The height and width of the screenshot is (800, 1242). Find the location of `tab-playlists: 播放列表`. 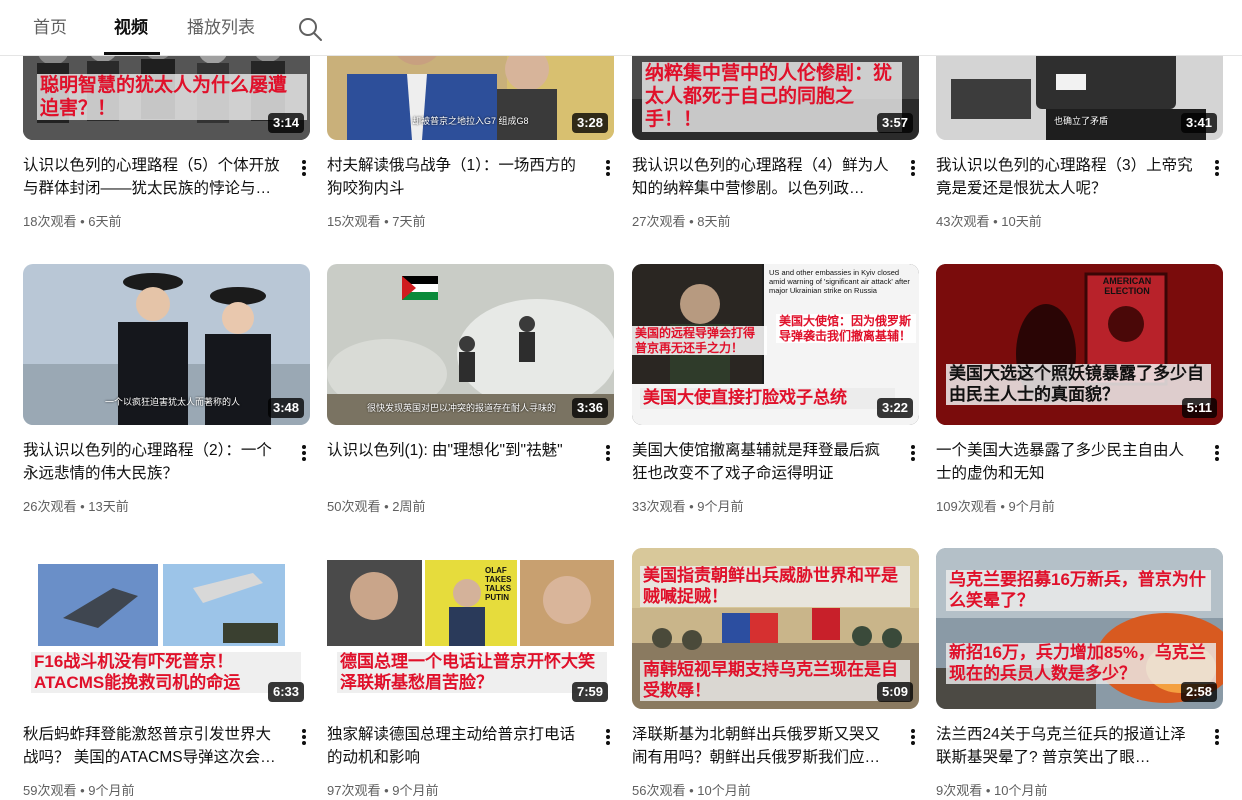

tab-playlists: 播放列表 is located at coordinates (221, 28).